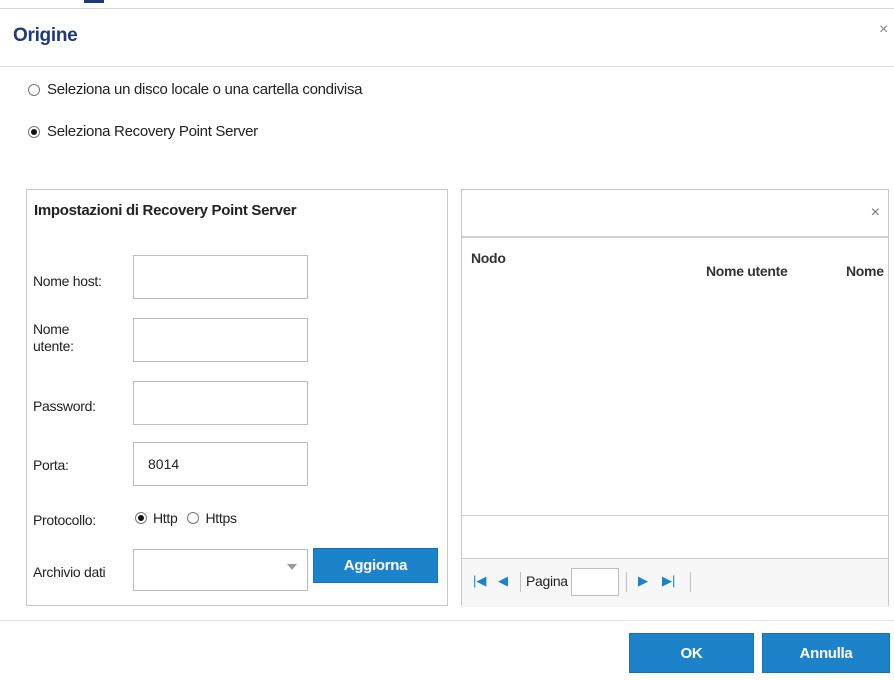 The image size is (894, 680). Describe the element at coordinates (220, 570) in the screenshot. I see `datastore-select` at that location.